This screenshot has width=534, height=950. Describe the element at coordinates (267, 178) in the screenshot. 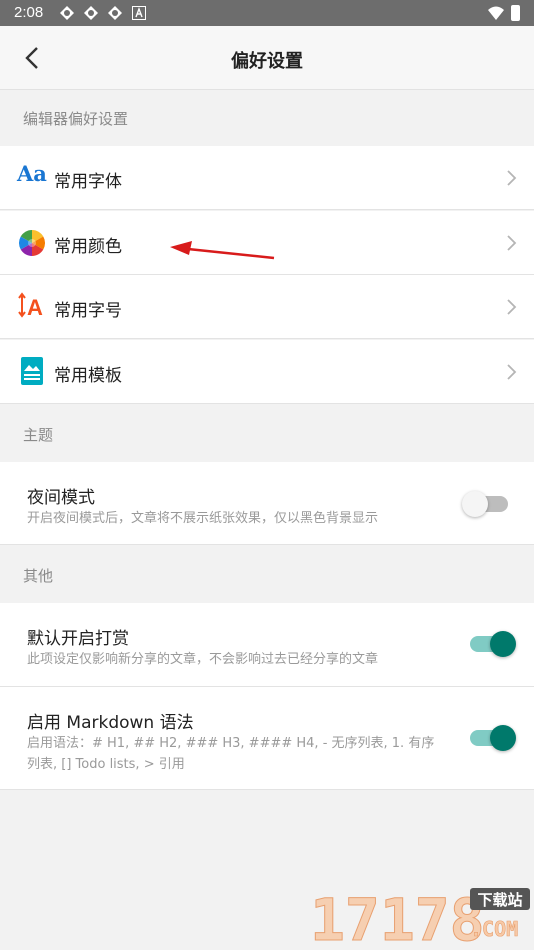

I see `setting-item-font: Aa 常用字体` at that location.